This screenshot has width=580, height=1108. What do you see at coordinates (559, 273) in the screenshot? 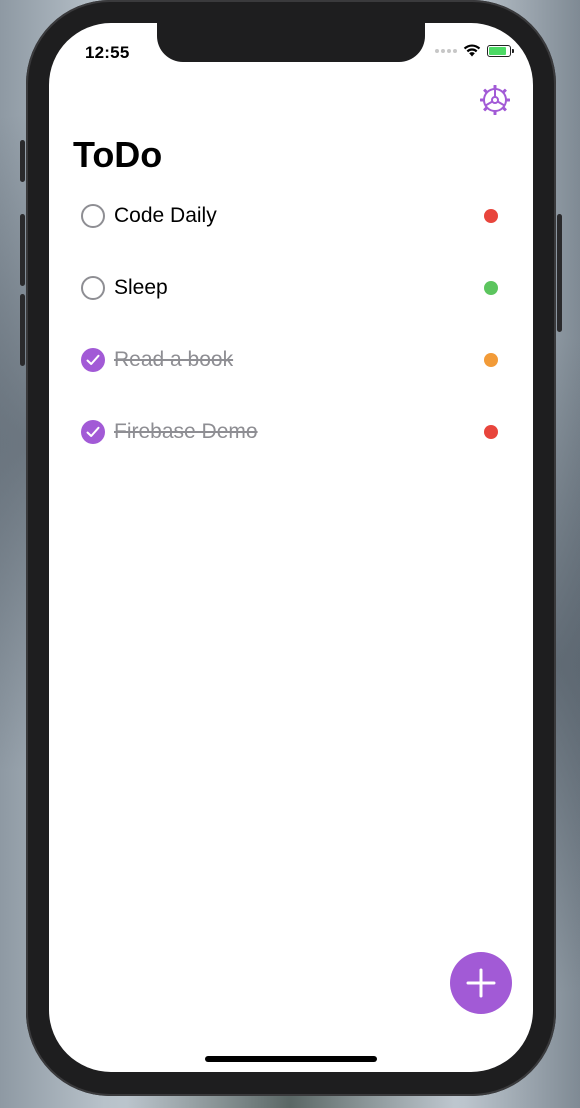
I see `power-button` at bounding box center [559, 273].